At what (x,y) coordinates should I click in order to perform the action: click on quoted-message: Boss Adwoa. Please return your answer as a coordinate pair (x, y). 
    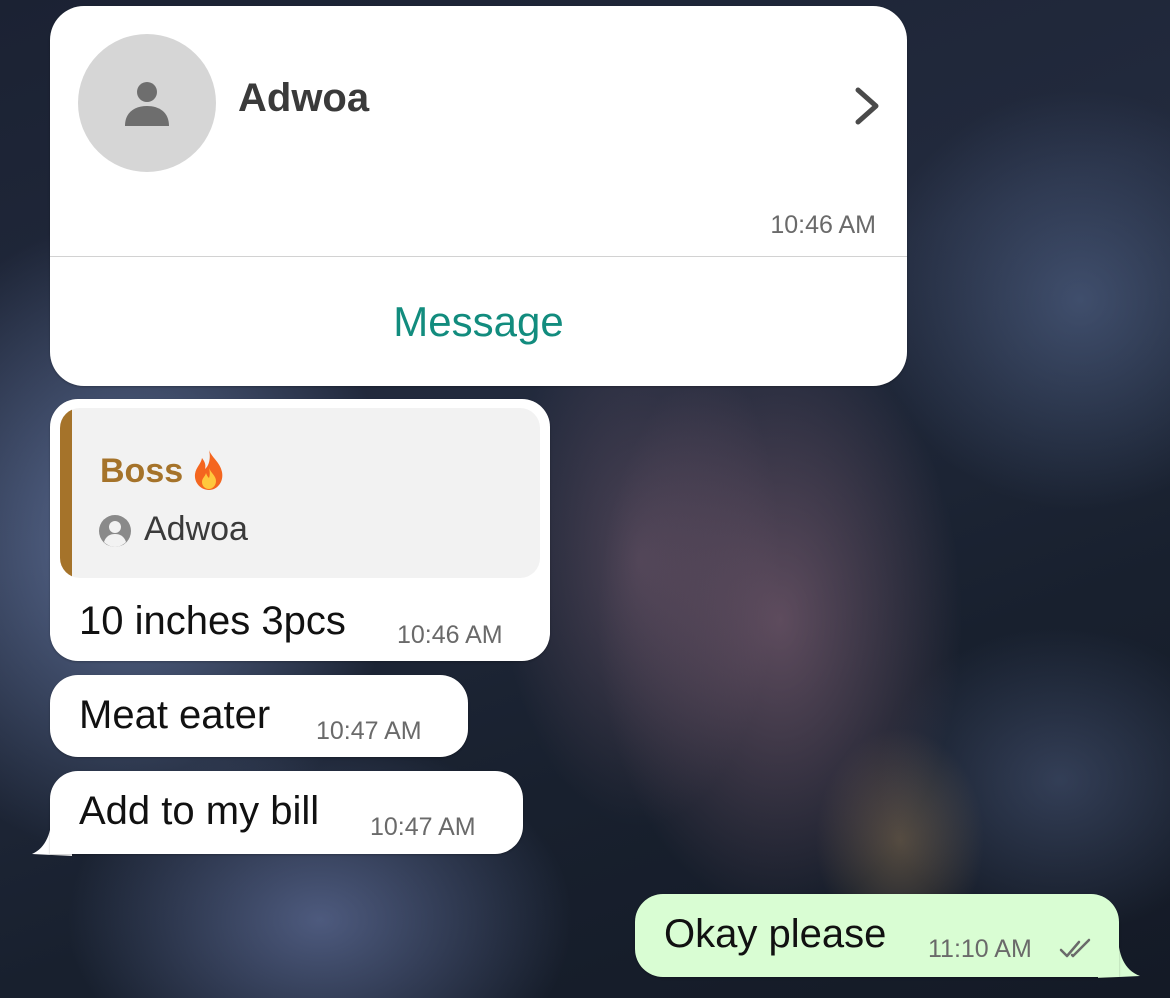
    Looking at the image, I should click on (300, 493).